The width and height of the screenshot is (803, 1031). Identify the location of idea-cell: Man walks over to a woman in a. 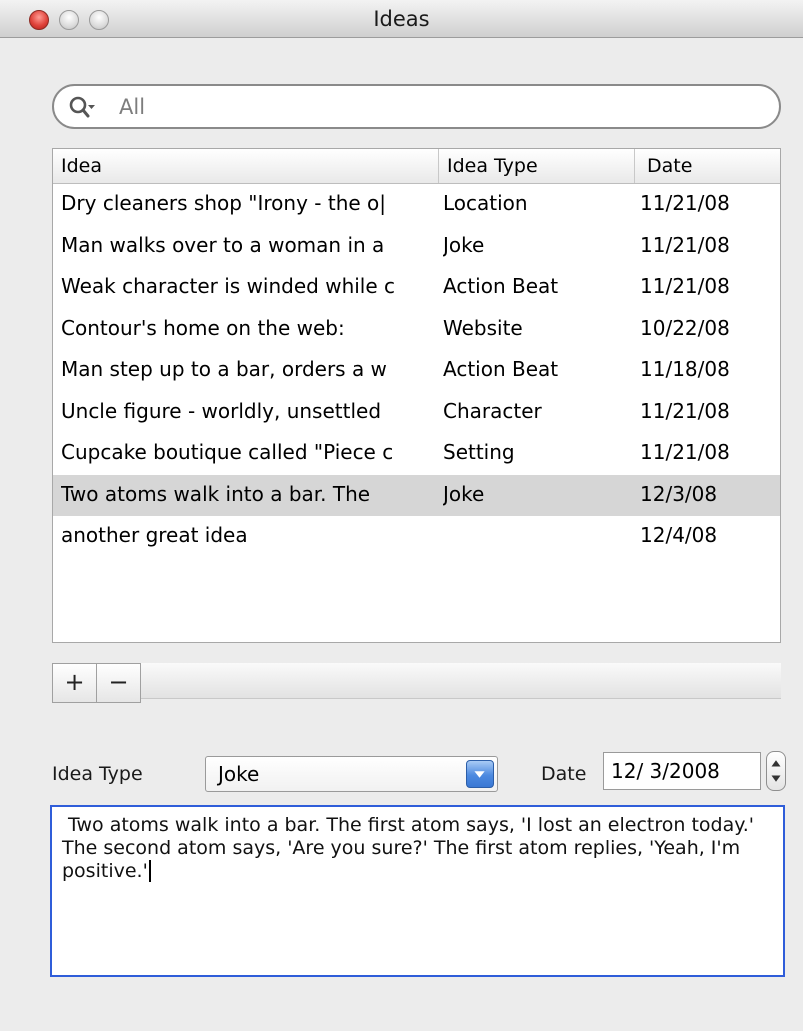
(223, 244).